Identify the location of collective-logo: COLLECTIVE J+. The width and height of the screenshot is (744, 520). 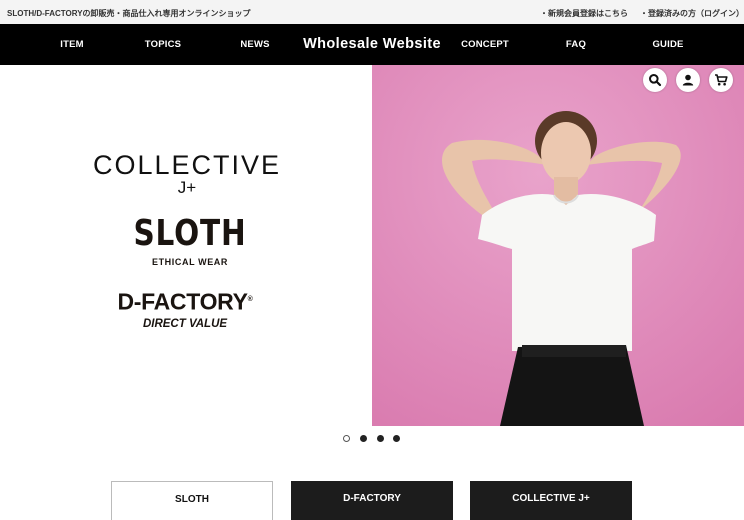
(187, 174).